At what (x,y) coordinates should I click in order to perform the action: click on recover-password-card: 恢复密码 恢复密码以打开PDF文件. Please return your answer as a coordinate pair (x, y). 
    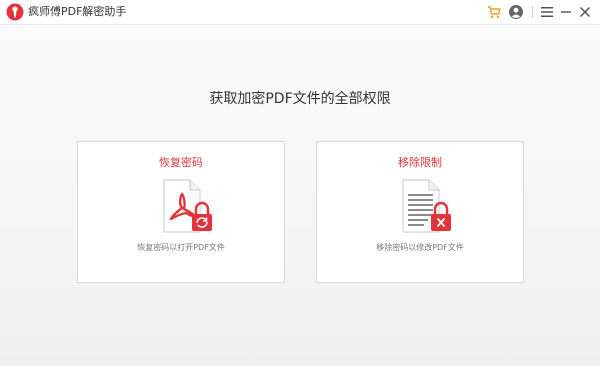
    Looking at the image, I should click on (181, 212).